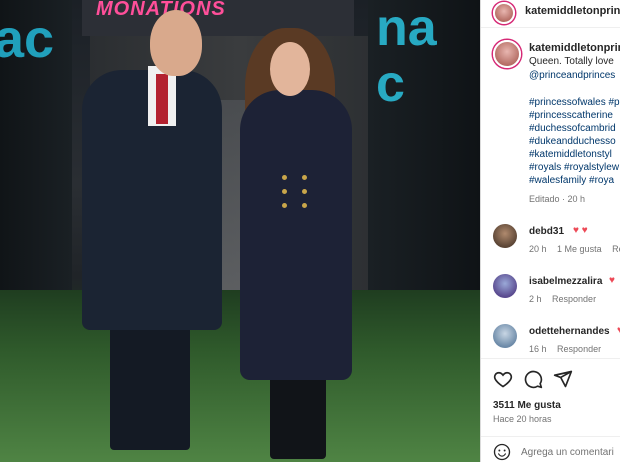 The image size is (620, 462). What do you see at coordinates (27, 39) in the screenshot?
I see `left-wall-text: ac` at bounding box center [27, 39].